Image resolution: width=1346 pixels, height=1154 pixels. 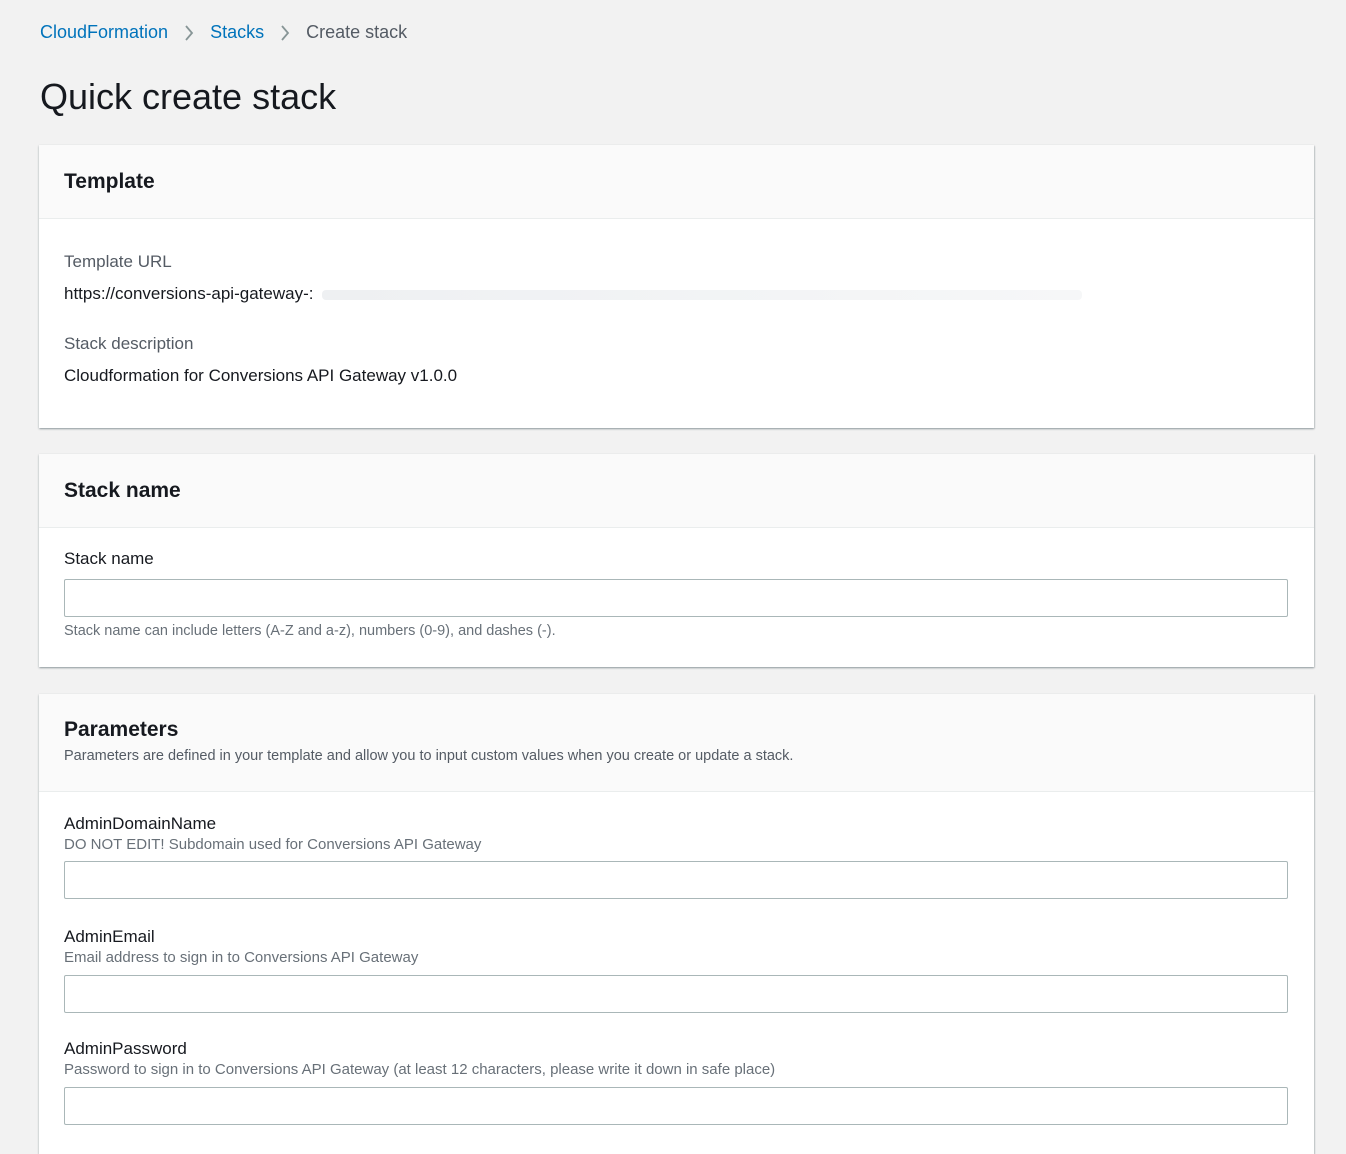 What do you see at coordinates (676, 994) in the screenshot?
I see `admin-email-input` at bounding box center [676, 994].